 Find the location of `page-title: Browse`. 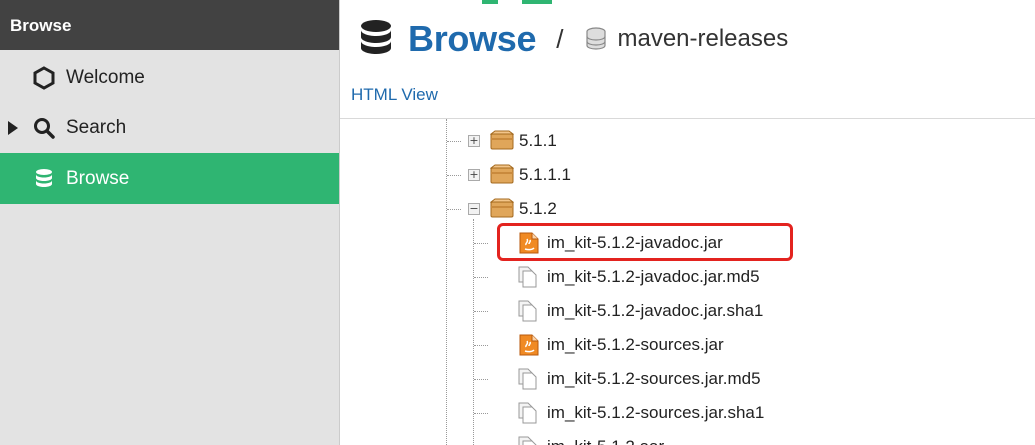

page-title: Browse is located at coordinates (472, 39).